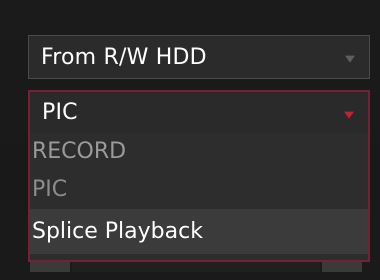 The height and width of the screenshot is (280, 380). I want to click on hidden-control-middle, so click(196, 267).